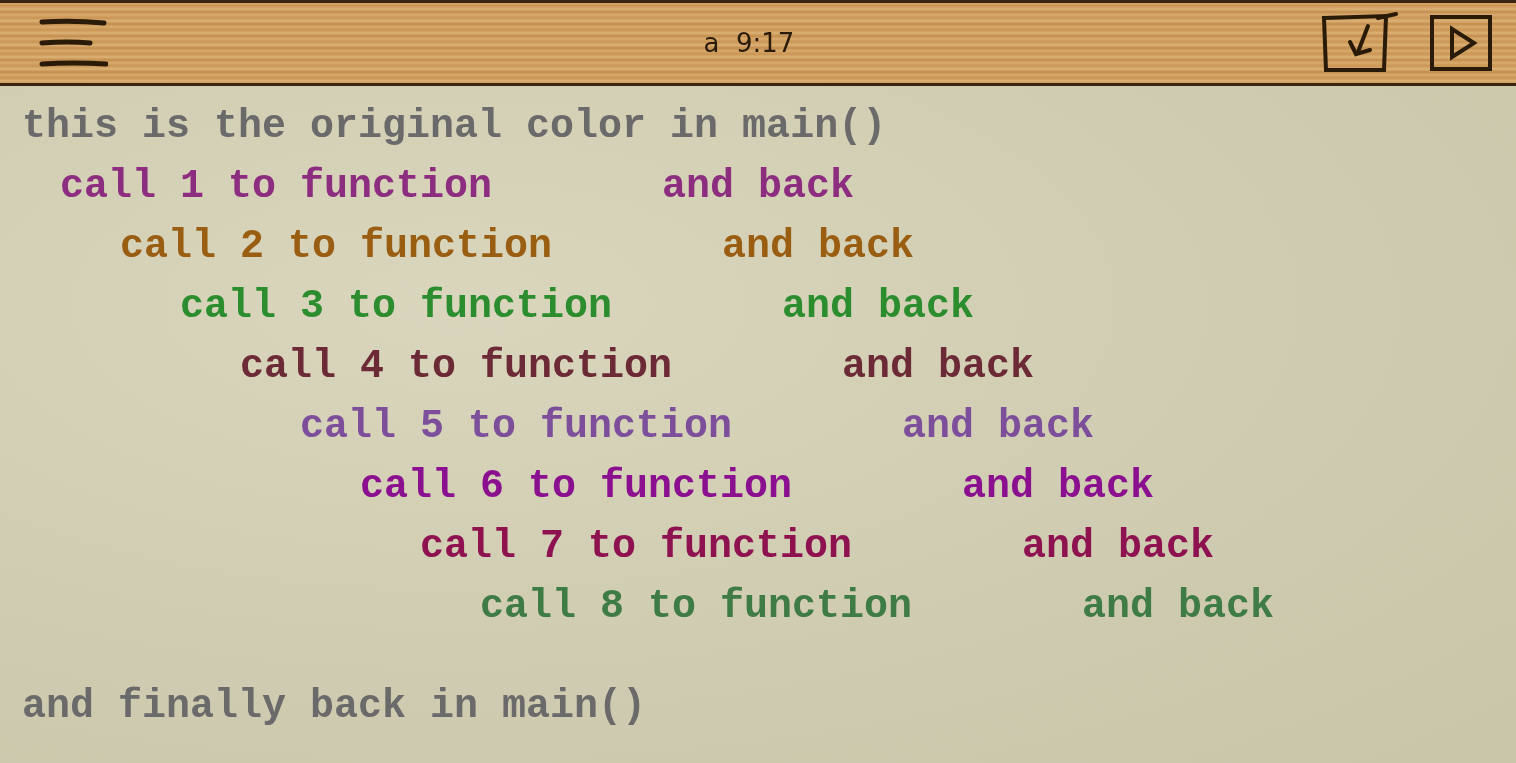 The image size is (1516, 763). Describe the element at coordinates (696, 606) in the screenshot. I see `call-text: call 8 to function` at that location.